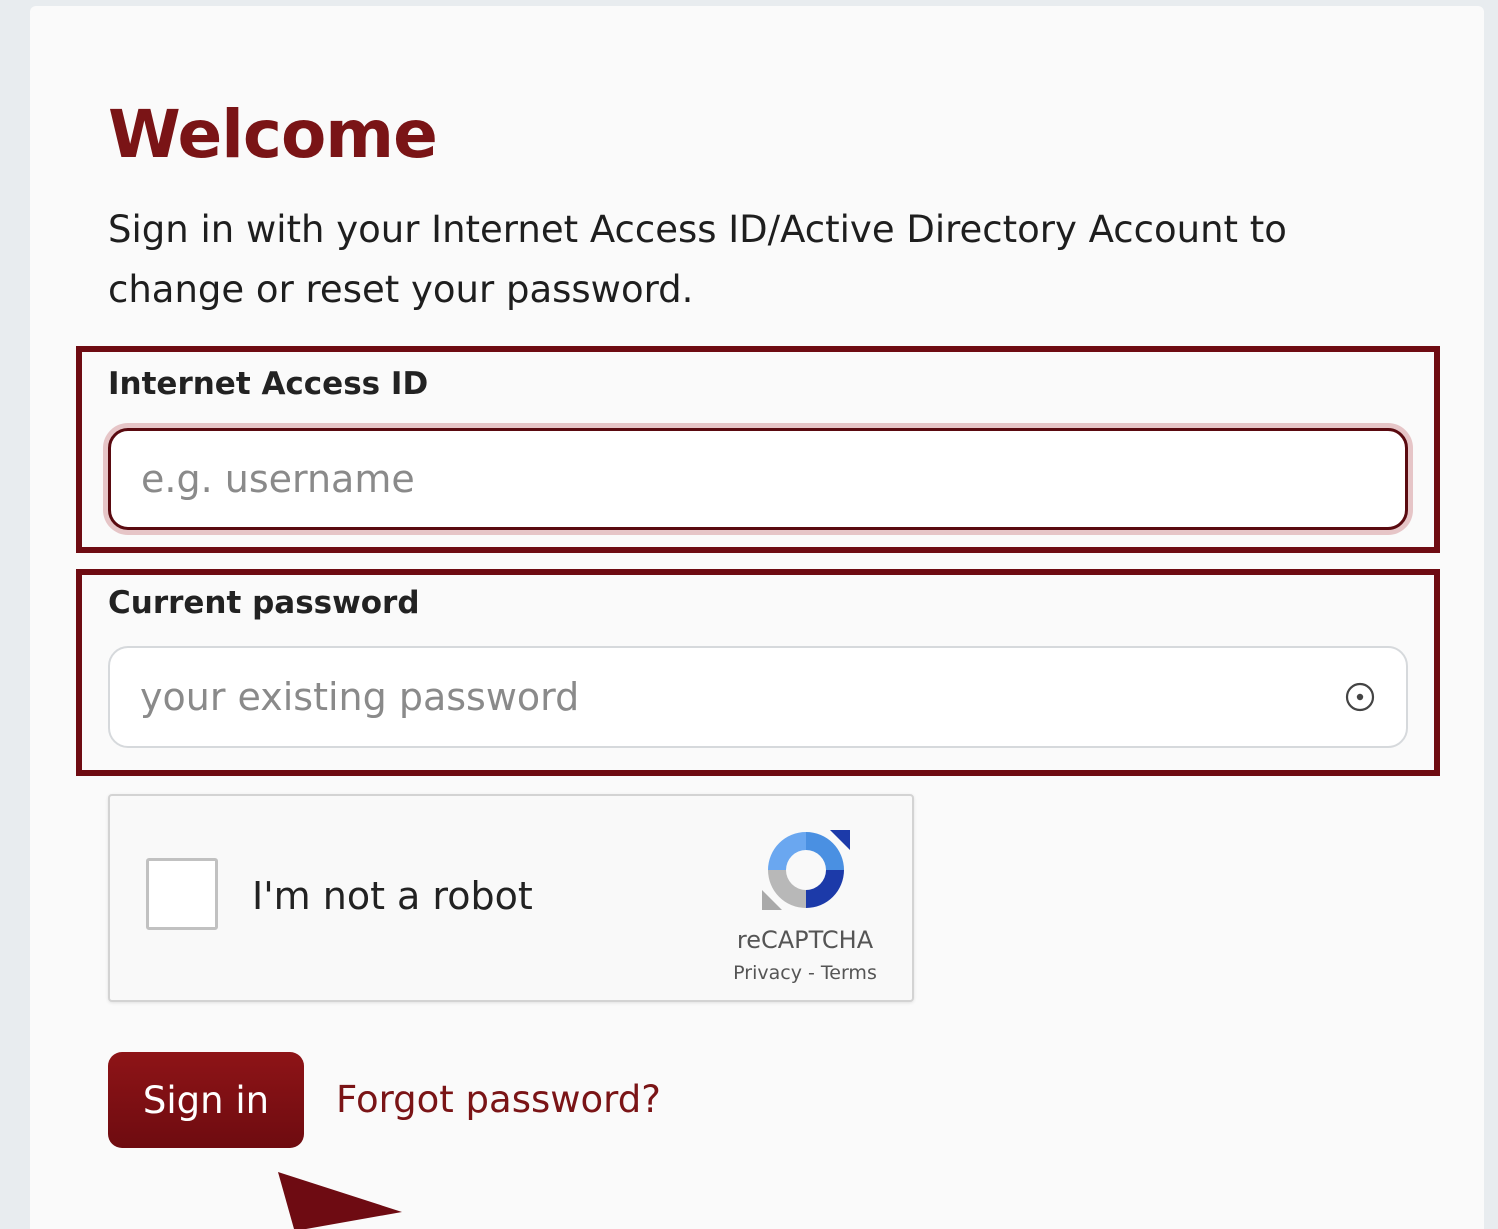 This screenshot has width=1498, height=1229. I want to click on current-password-input, so click(730, 697).